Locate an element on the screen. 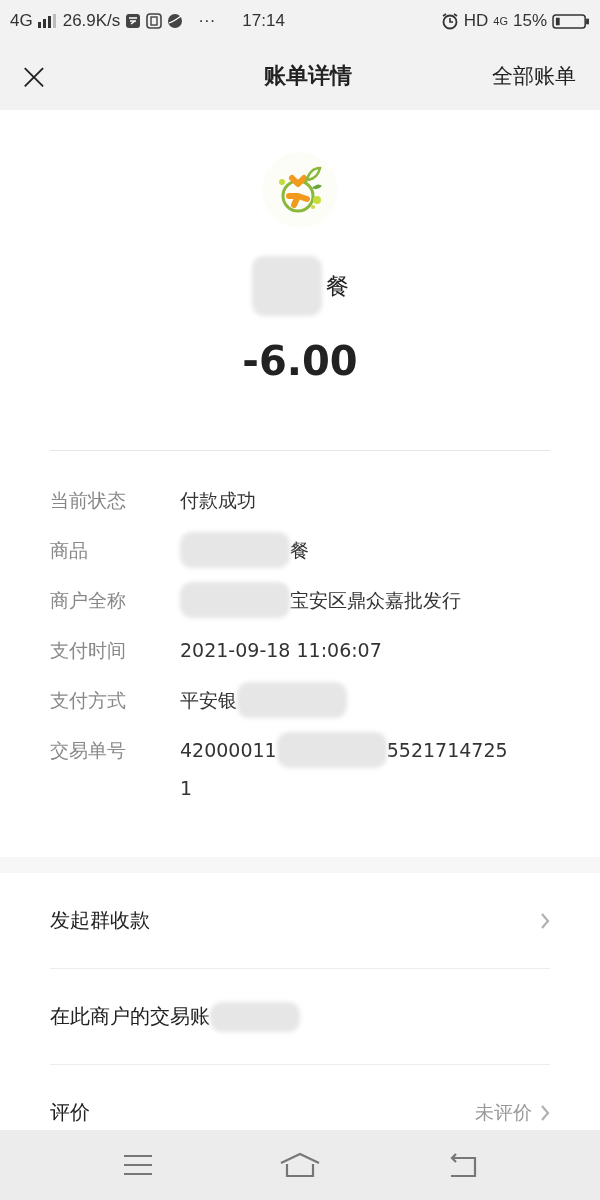 The height and width of the screenshot is (1200, 600). detail-value: 餐 is located at coordinates (299, 550).